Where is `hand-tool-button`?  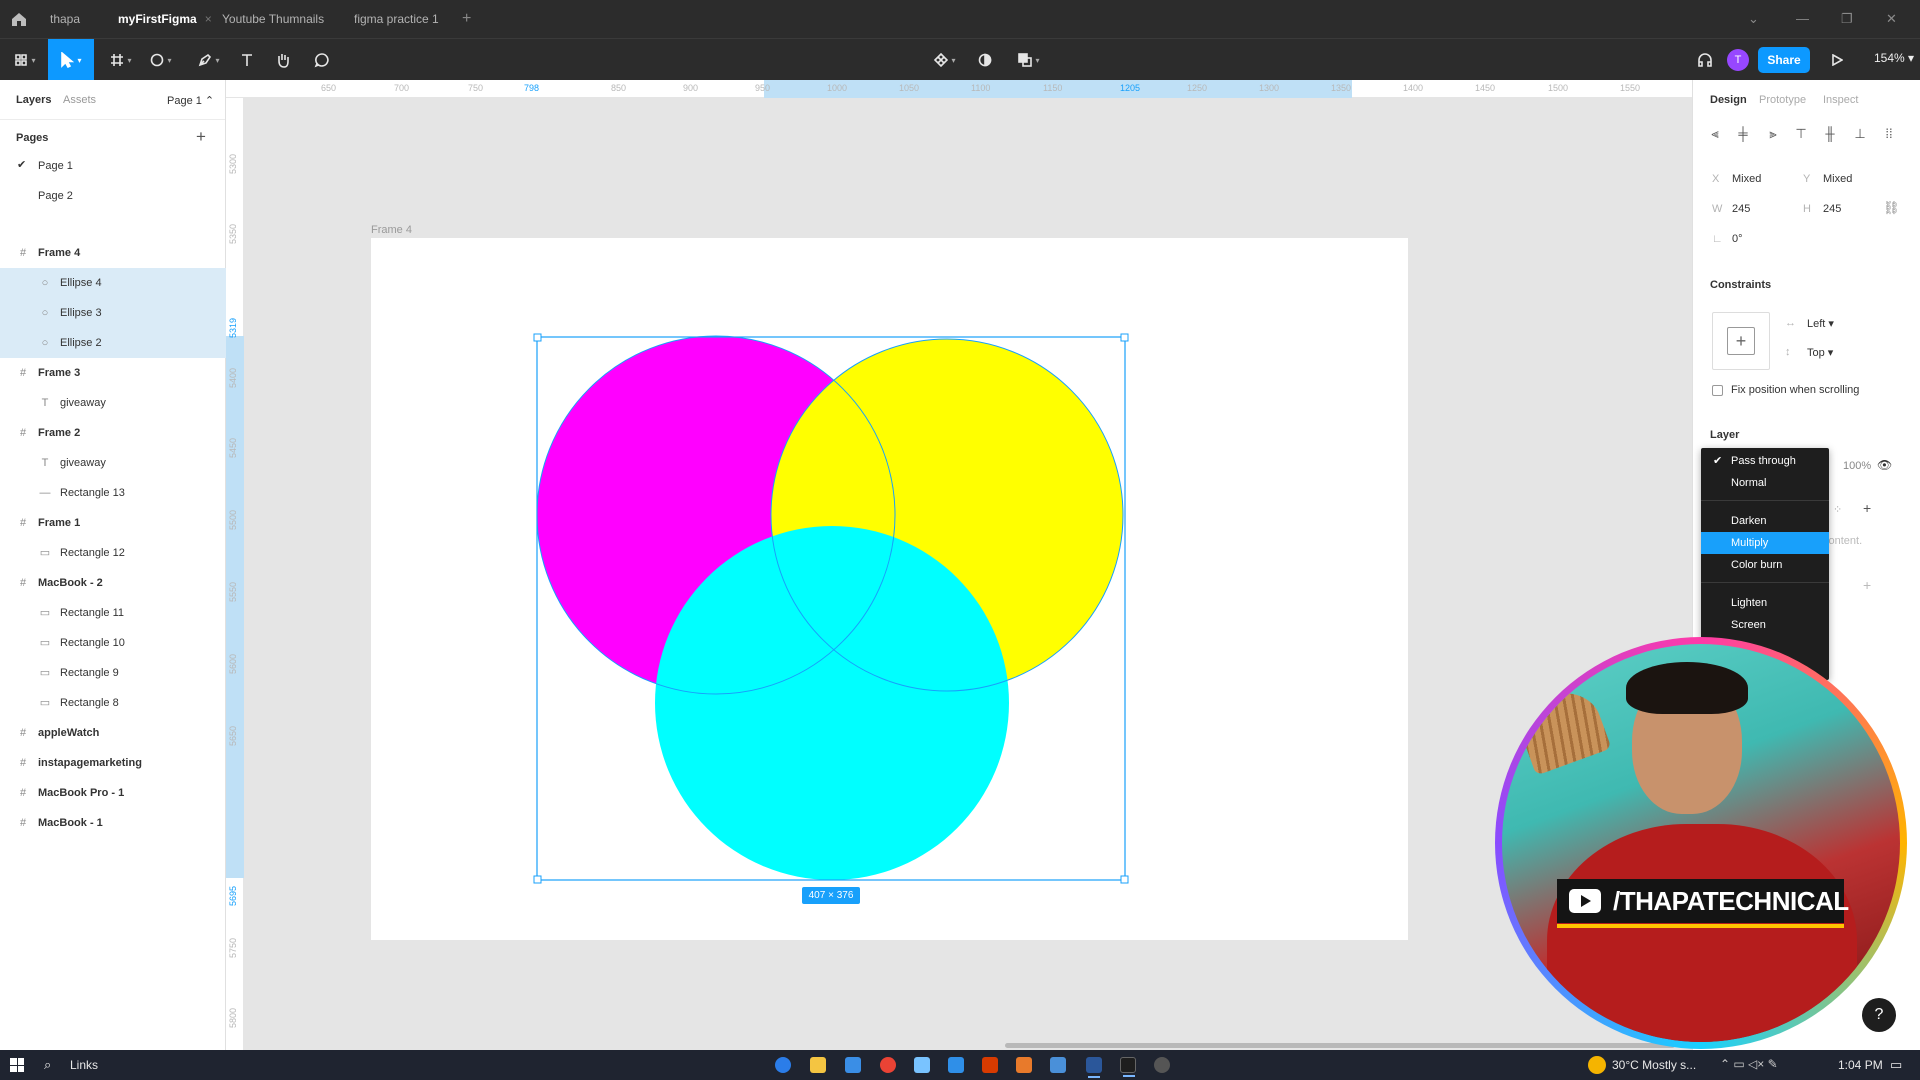
hand-tool-button is located at coordinates (283, 60).